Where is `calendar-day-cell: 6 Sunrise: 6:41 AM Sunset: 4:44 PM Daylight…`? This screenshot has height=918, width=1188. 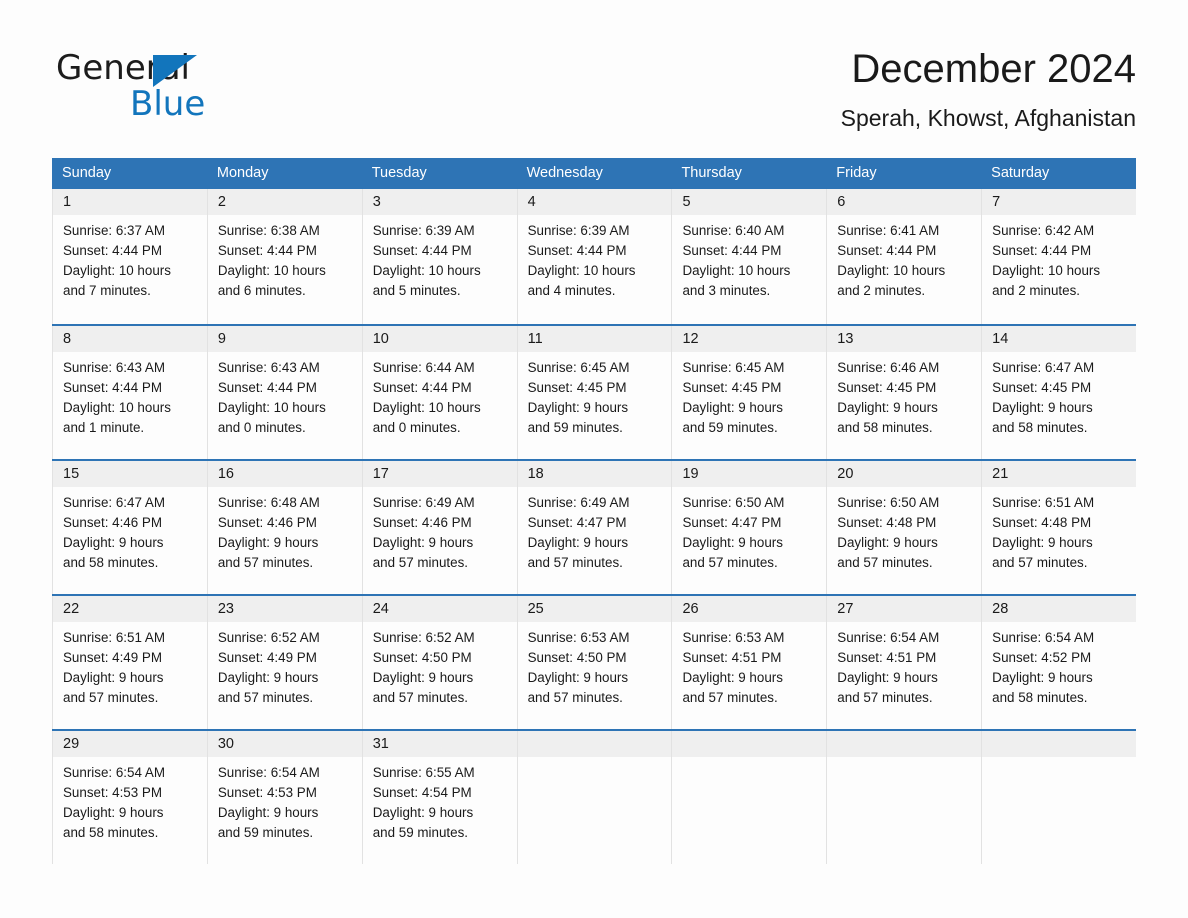 calendar-day-cell: 6 Sunrise: 6:41 AM Sunset: 4:44 PM Daylight… is located at coordinates (903, 256).